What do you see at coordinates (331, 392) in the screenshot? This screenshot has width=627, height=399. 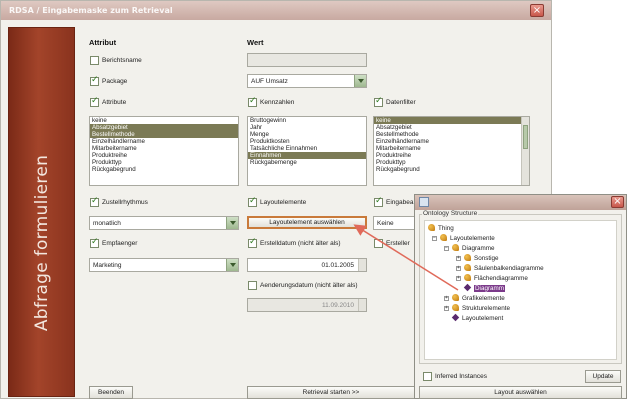 I see `retrieval-starten-button: Retrieval starten >>` at bounding box center [331, 392].